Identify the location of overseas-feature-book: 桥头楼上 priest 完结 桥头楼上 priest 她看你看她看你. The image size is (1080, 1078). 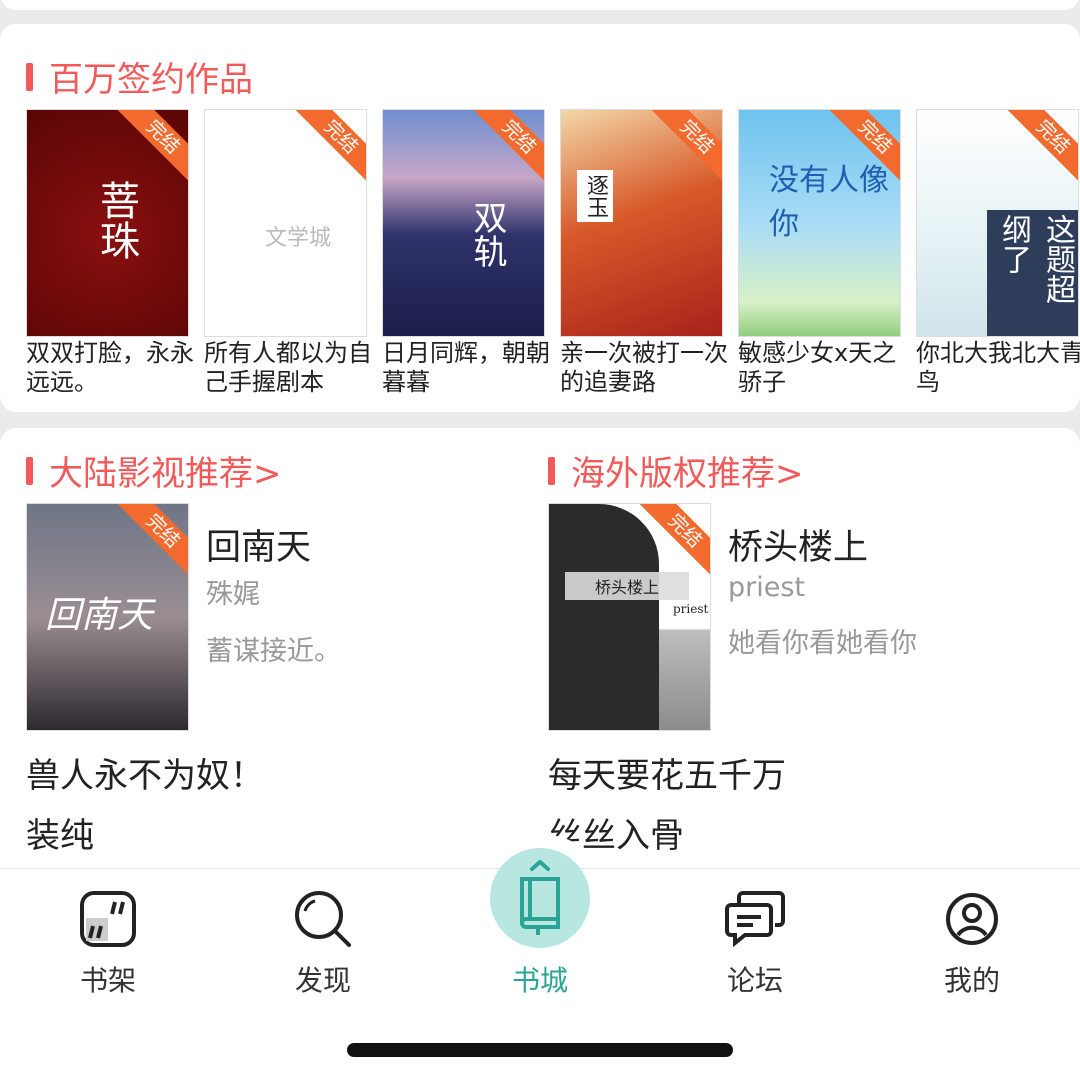
(732, 617).